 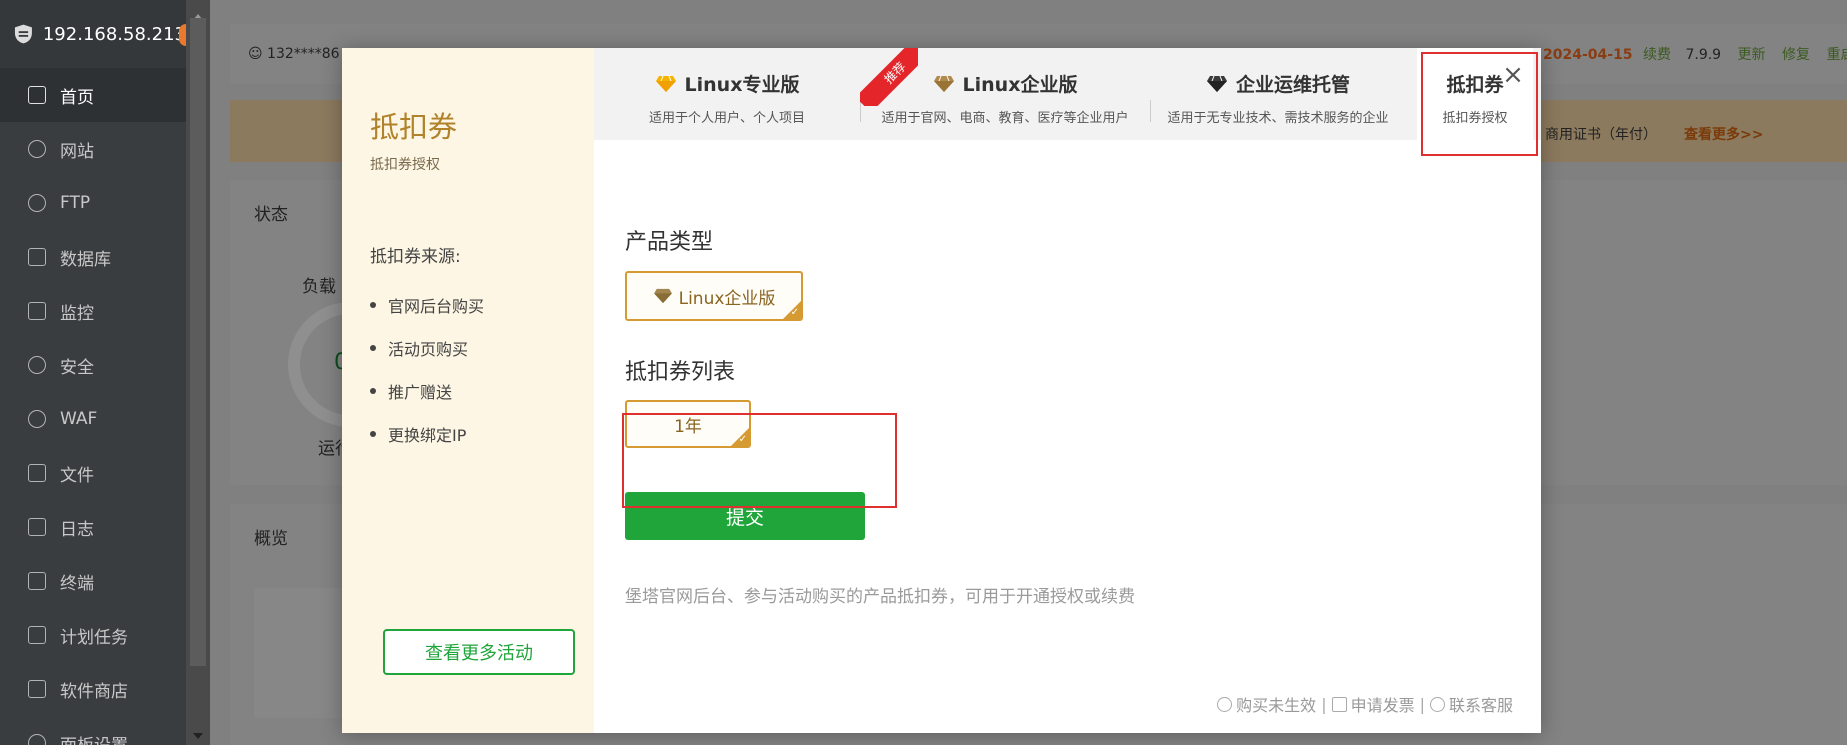 I want to click on version: 7.9.9, so click(x=1703, y=55).